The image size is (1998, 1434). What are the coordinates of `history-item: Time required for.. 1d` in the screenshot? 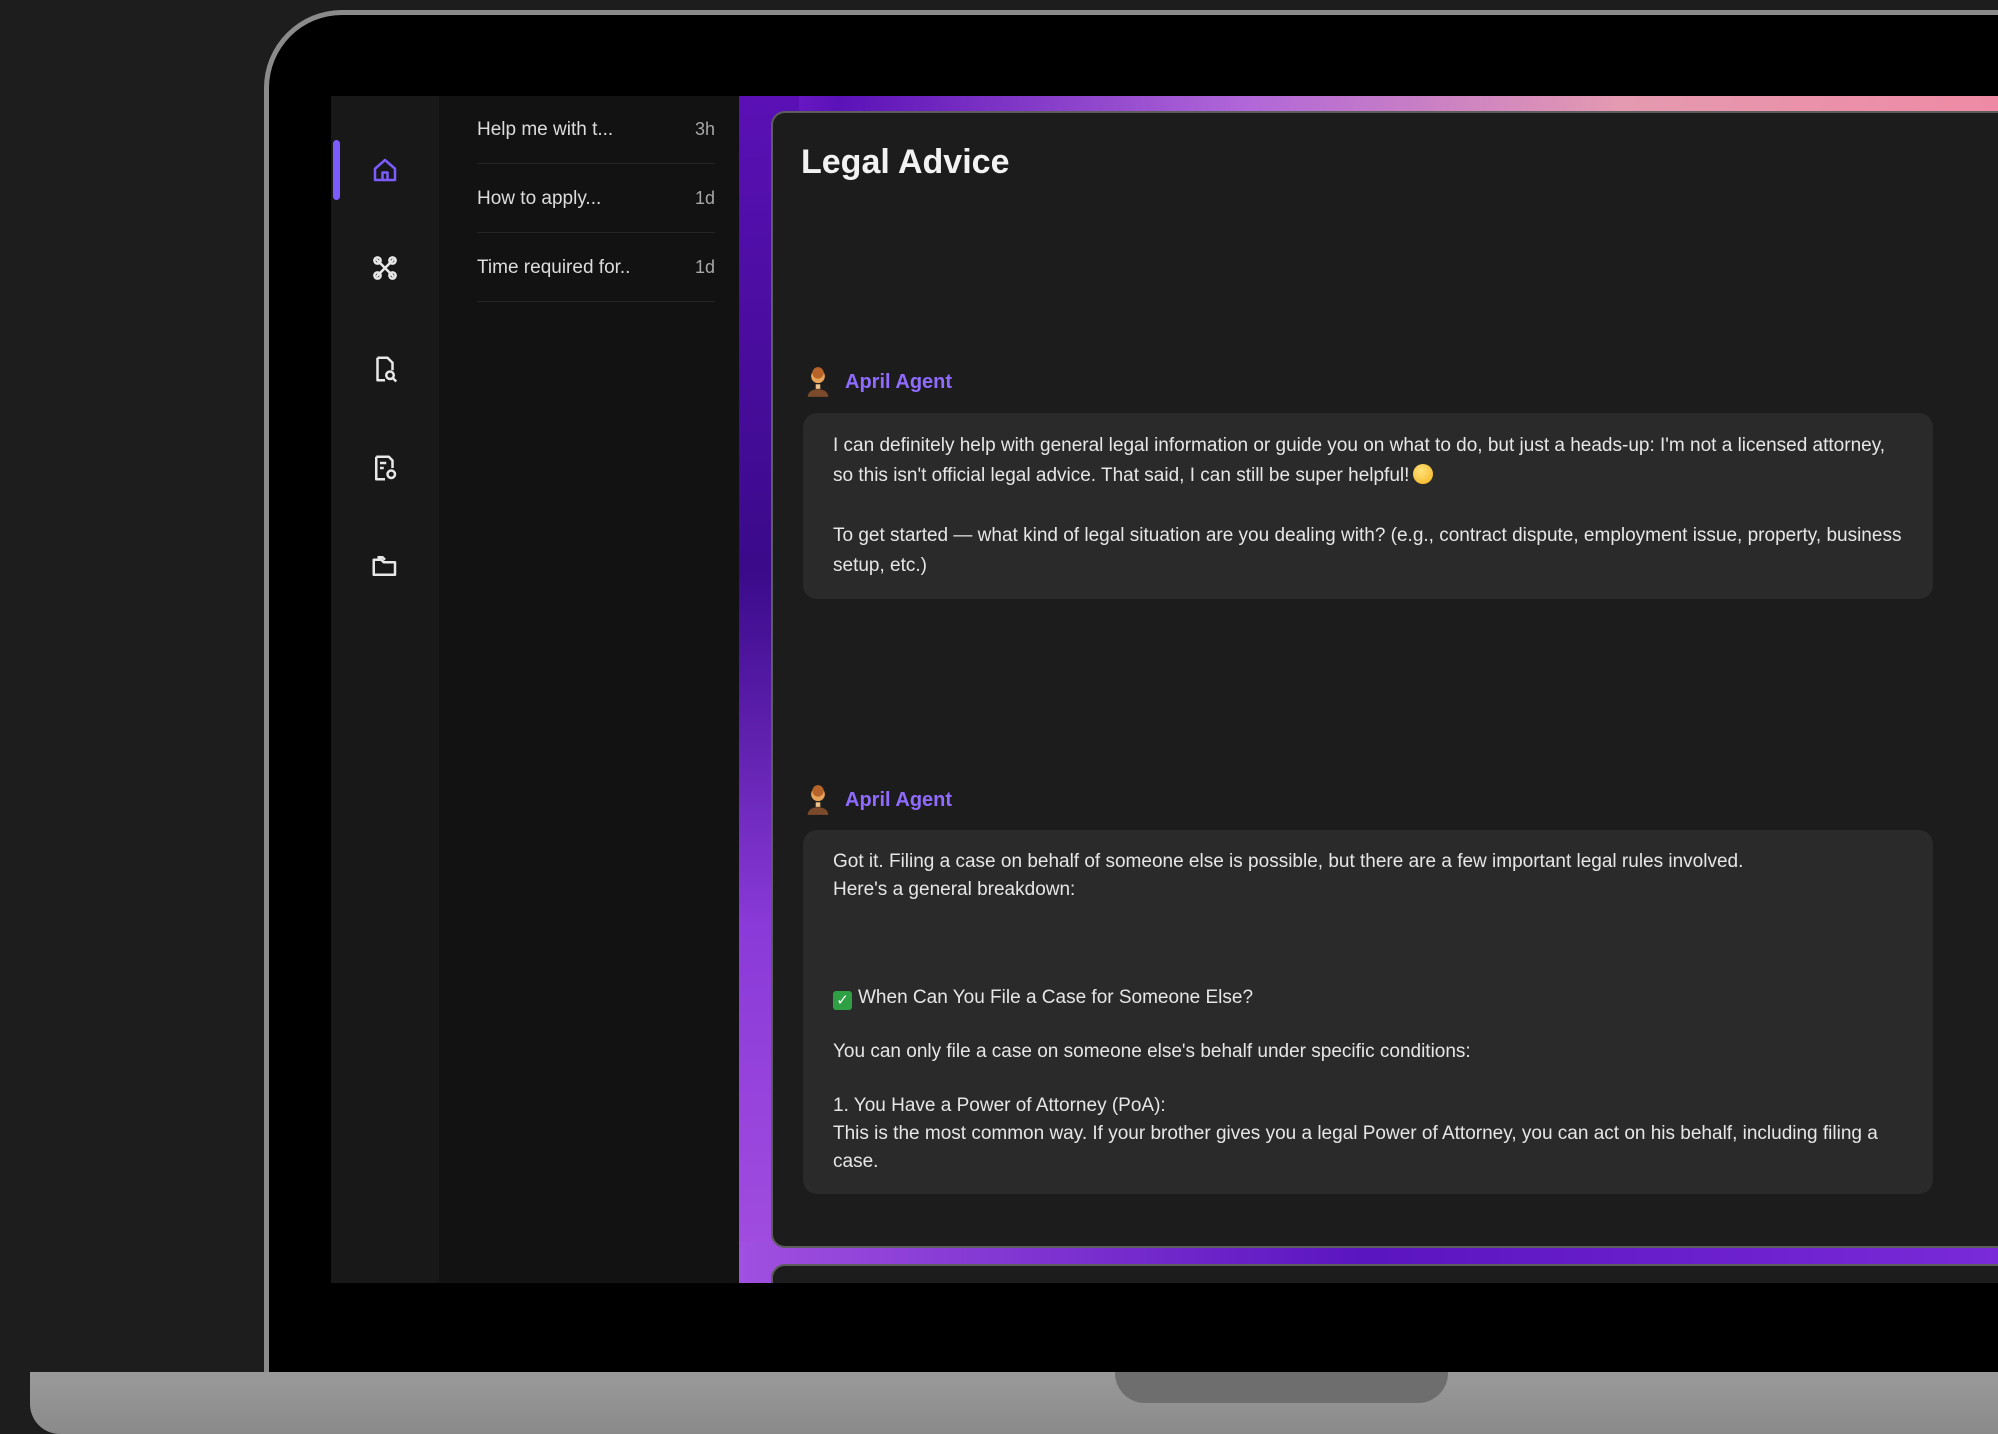 It's located at (596, 268).